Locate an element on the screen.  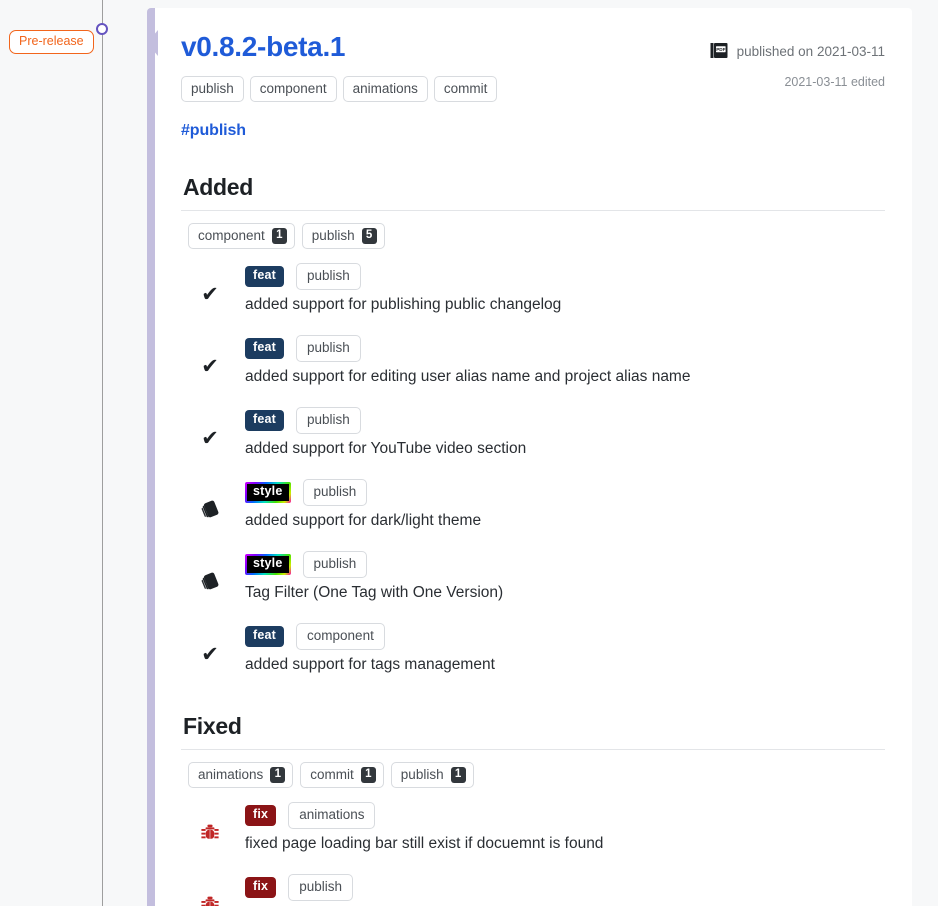
count-pill: publish 5 is located at coordinates (343, 236).